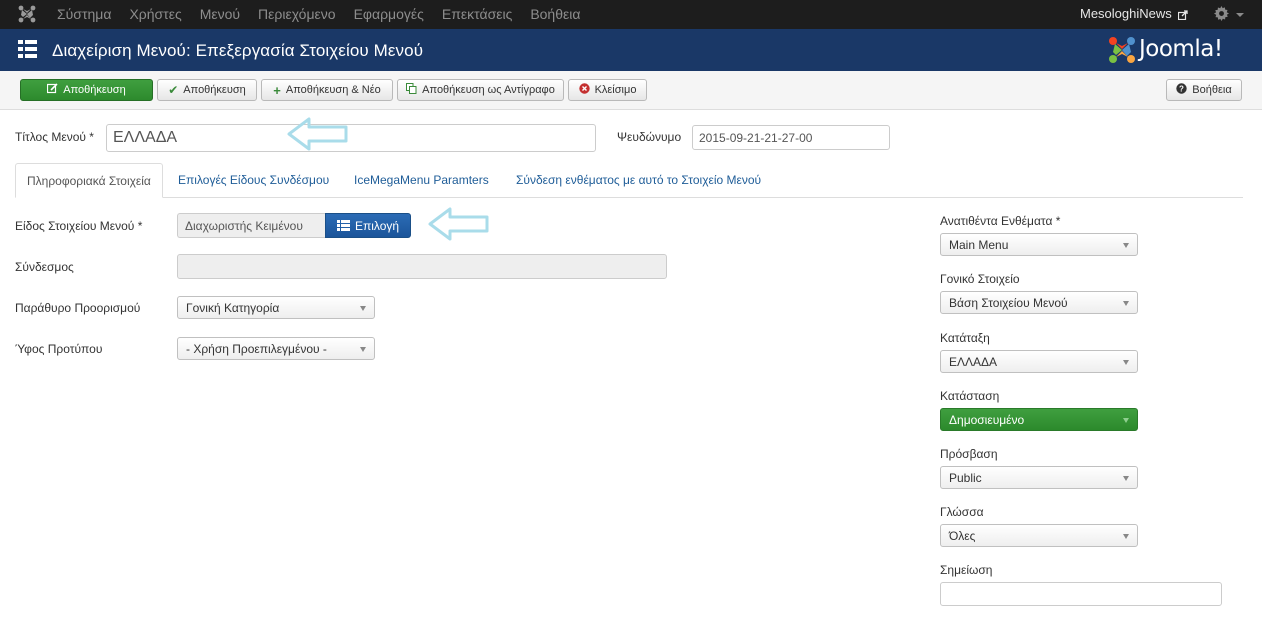 This screenshot has width=1262, height=632. Describe the element at coordinates (1126, 13) in the screenshot. I see `site-name: MesologhiNews` at that location.